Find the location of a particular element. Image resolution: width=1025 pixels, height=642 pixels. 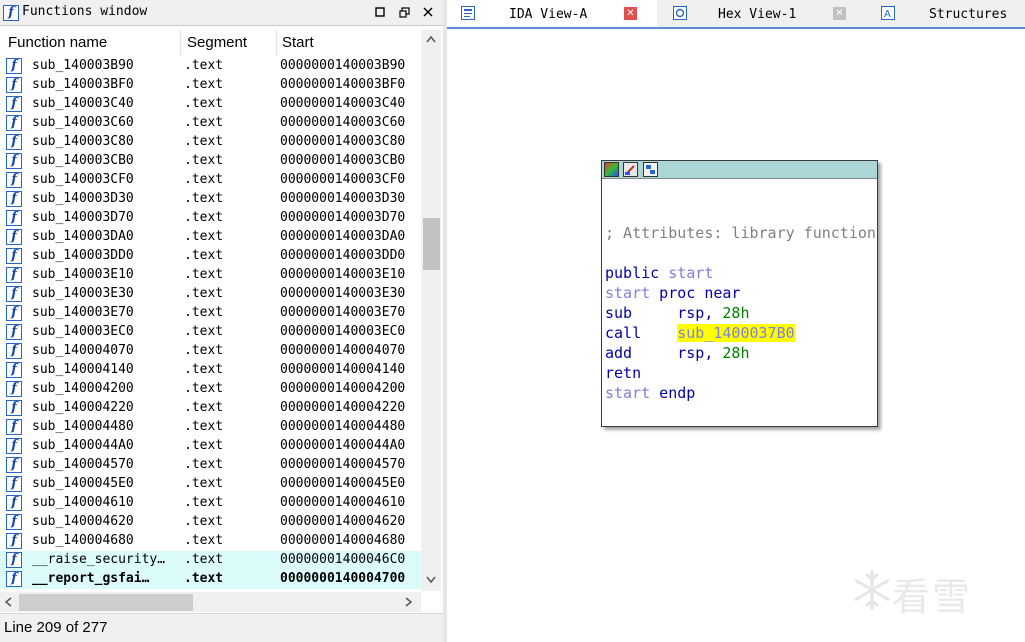

table-row: f sub_1400044A0 .text 00000001400044A0 is located at coordinates (210, 446).